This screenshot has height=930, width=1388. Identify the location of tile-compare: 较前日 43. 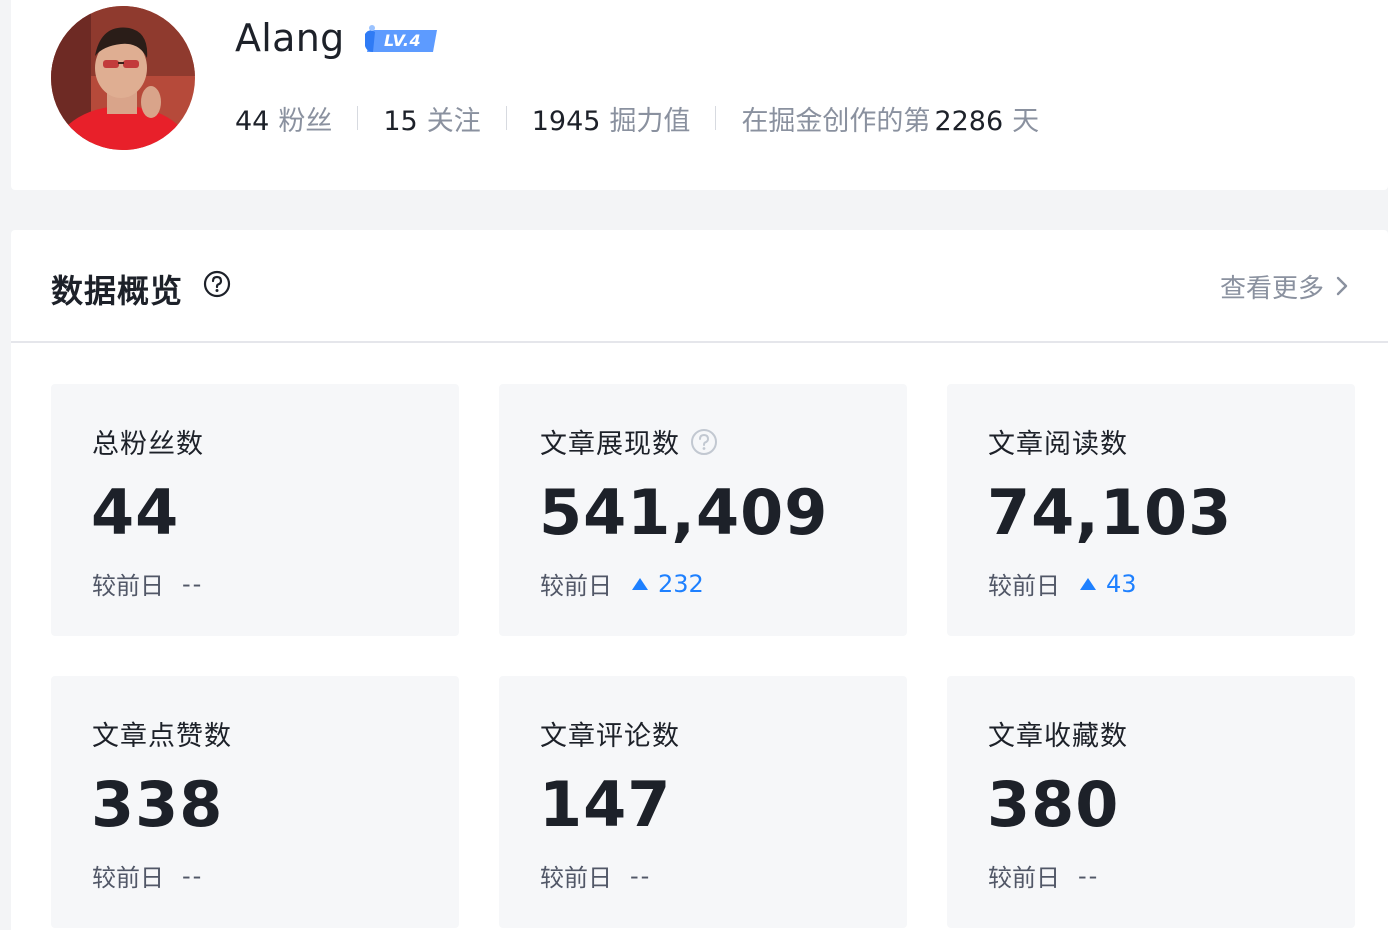
(1062, 583).